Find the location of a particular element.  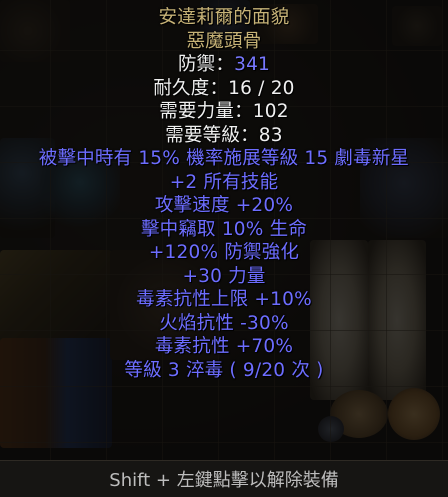

unequip-hint-bar: Shift + 左鍵點擊以解除裝備 is located at coordinates (224, 478).